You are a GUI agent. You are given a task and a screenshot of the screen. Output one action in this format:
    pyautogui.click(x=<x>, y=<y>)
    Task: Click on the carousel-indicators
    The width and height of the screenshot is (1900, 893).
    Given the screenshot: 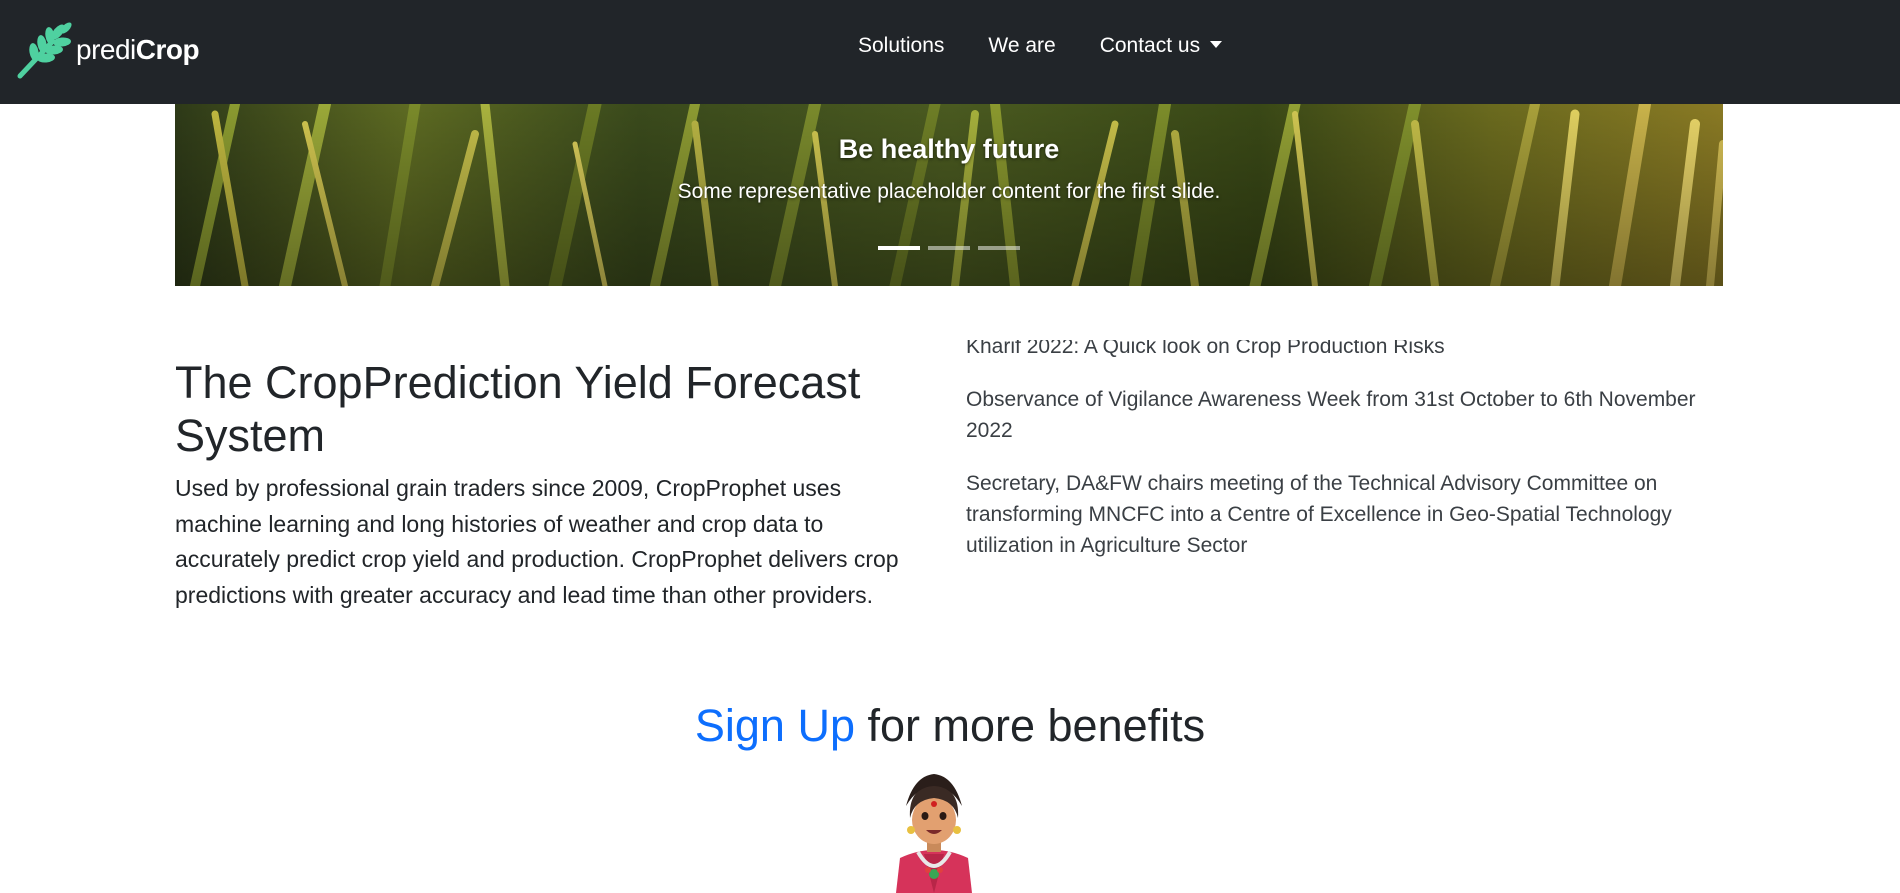 What is the action you would take?
    pyautogui.click(x=949, y=248)
    